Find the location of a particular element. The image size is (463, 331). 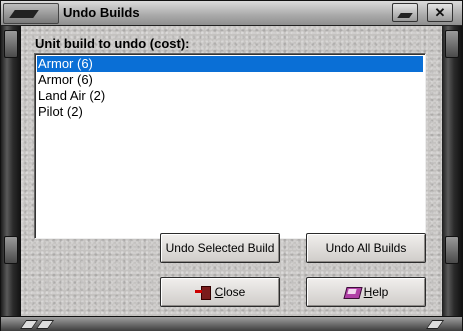

close-window-button: ✕ is located at coordinates (440, 12).